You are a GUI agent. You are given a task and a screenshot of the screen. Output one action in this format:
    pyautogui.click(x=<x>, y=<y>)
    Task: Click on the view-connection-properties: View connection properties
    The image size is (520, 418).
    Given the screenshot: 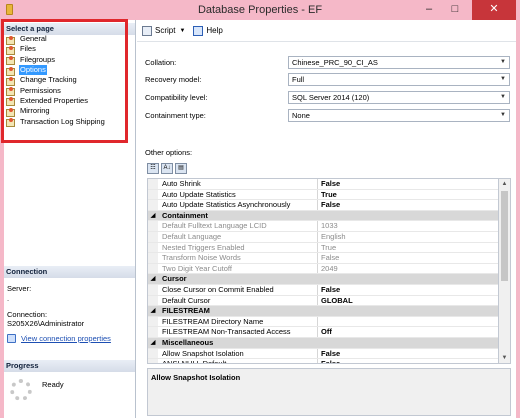 What is the action you would take?
    pyautogui.click(x=59, y=338)
    